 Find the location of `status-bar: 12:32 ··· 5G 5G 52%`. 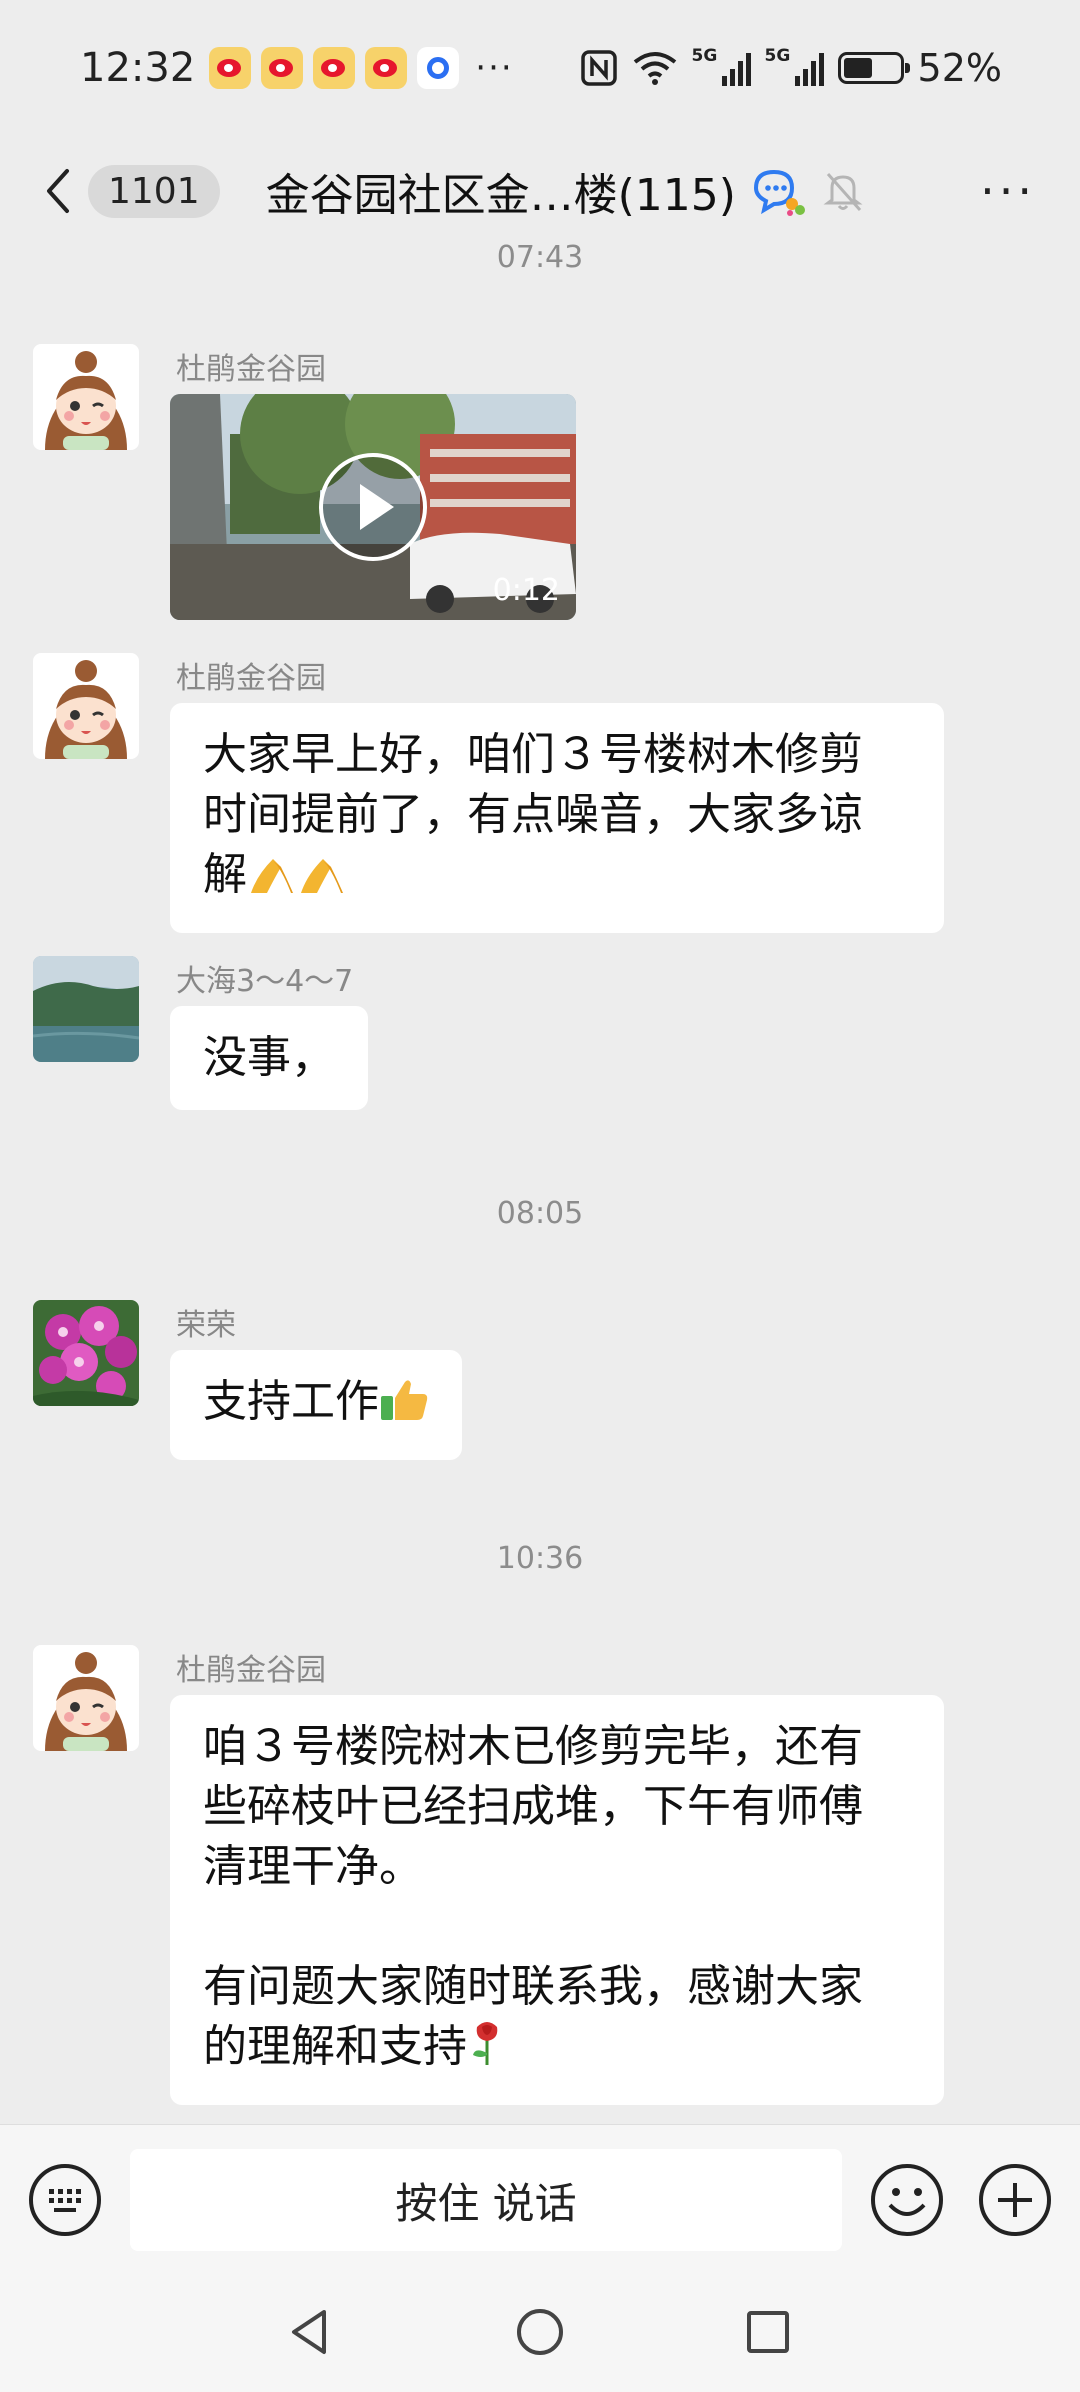

status-bar: 12:32 ··· 5G 5G 52% is located at coordinates (540, 67).